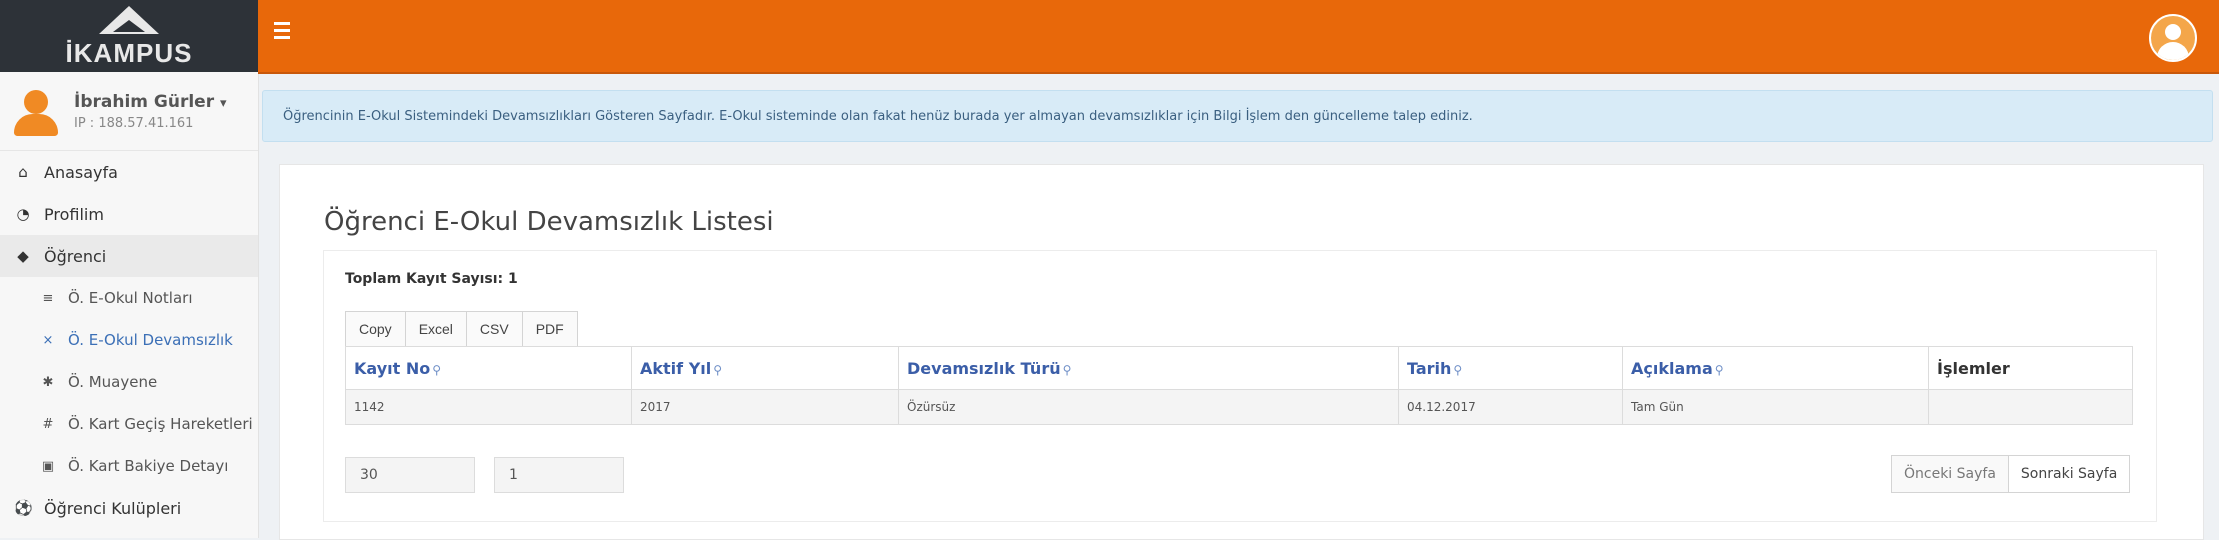  I want to click on sidebar-item-ogrenci: ◆ Öğrenci, so click(129, 256).